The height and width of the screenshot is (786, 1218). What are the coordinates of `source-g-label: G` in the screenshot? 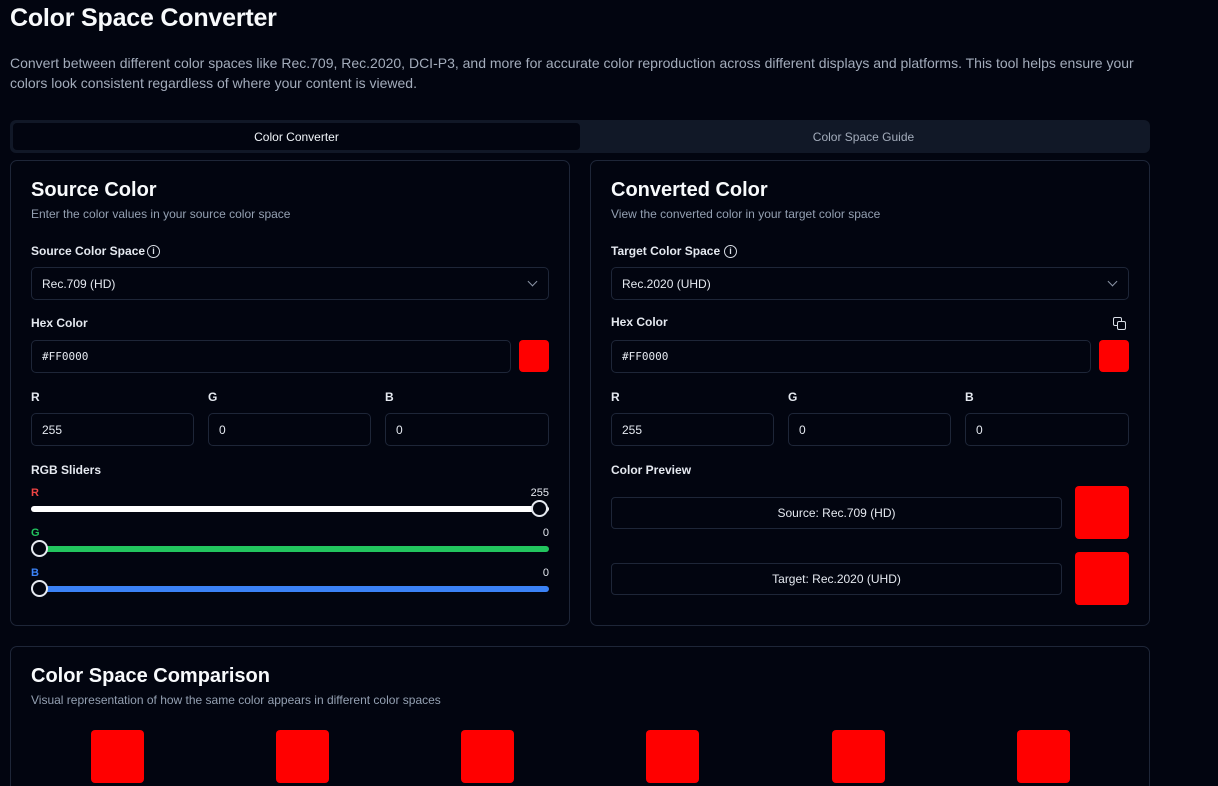 It's located at (213, 397).